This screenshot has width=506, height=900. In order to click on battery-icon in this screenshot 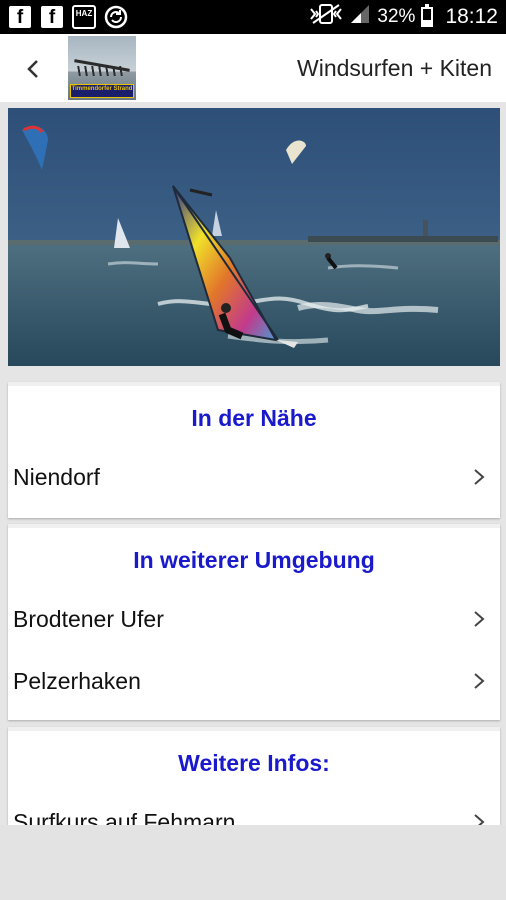, I will do `click(427, 15)`.